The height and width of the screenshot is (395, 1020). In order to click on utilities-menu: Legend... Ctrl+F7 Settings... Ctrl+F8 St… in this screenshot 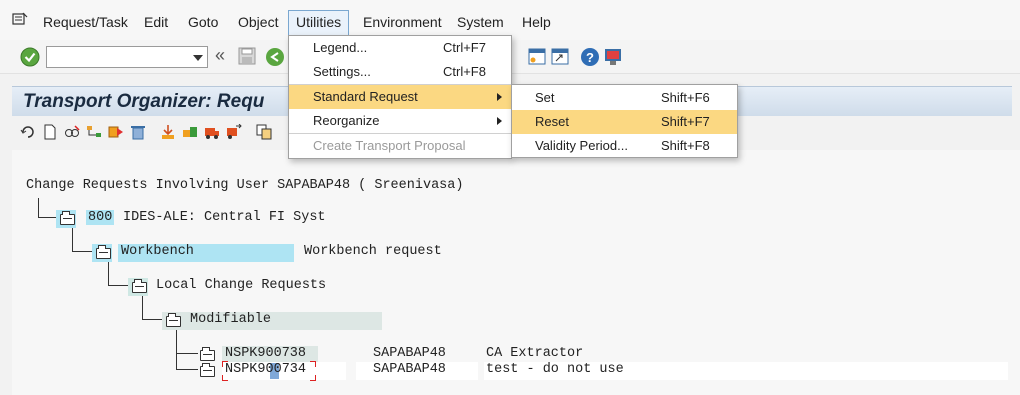, I will do `click(400, 97)`.